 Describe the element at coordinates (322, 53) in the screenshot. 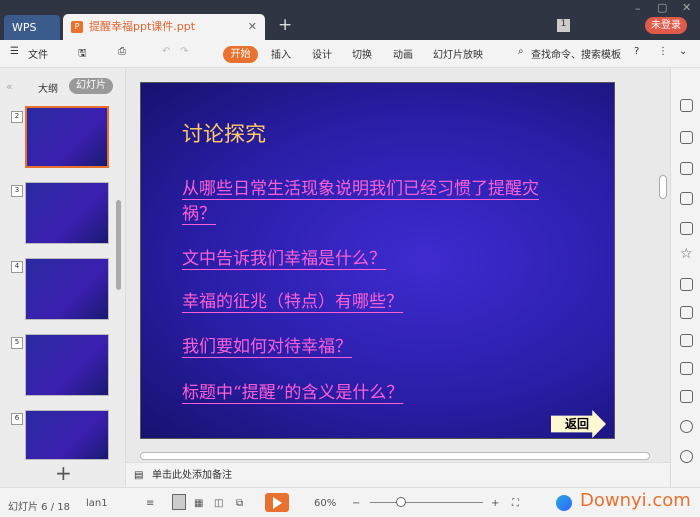

I see `tab-design: 设计` at that location.